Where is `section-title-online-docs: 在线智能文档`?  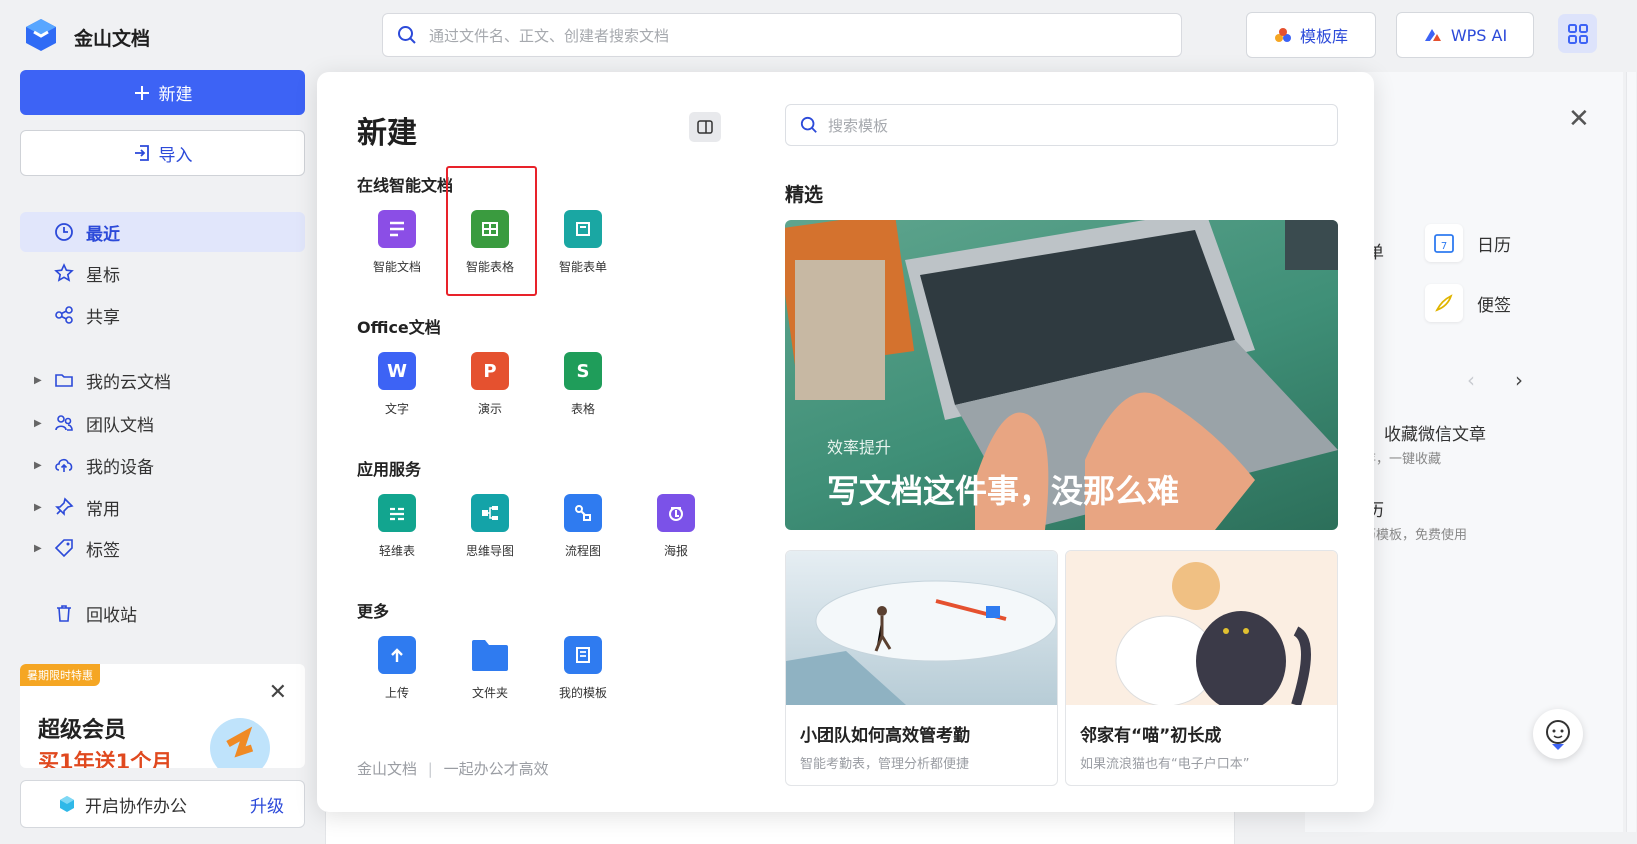
section-title-online-docs: 在线智能文档 is located at coordinates (405, 185).